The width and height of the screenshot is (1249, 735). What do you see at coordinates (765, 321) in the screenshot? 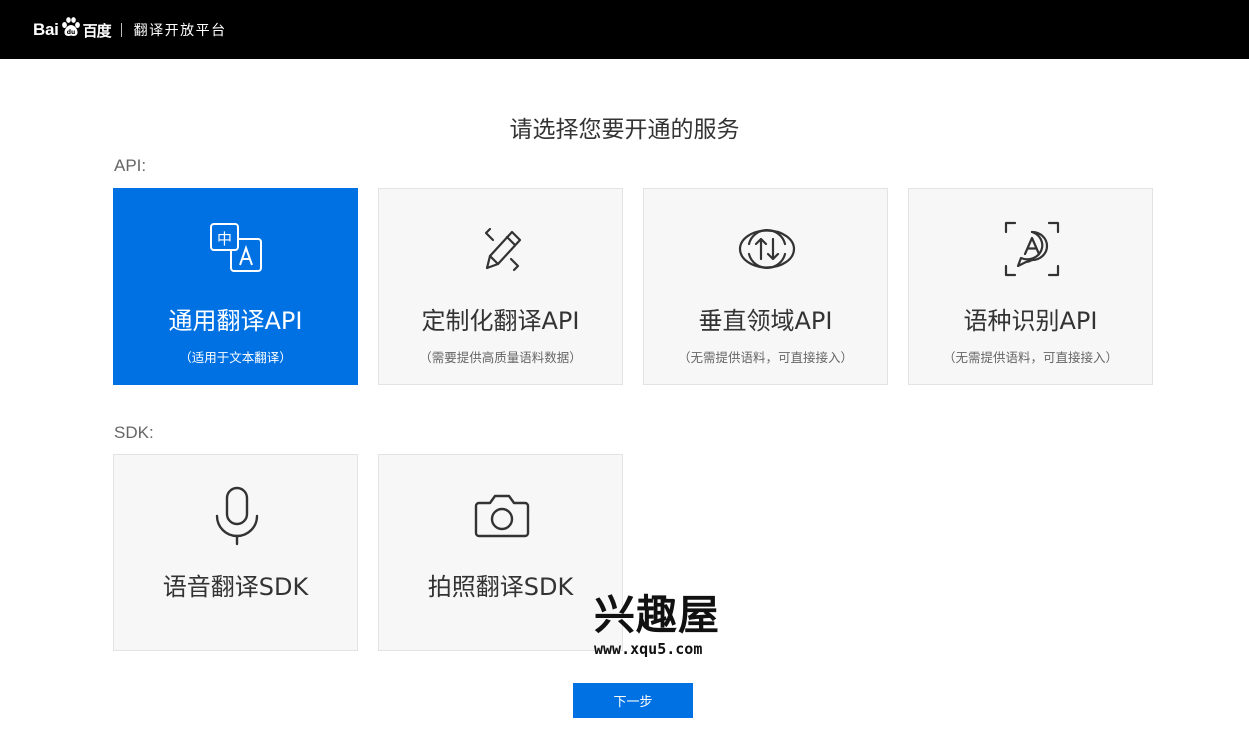
I see `card-title: 垂直领域API` at bounding box center [765, 321].